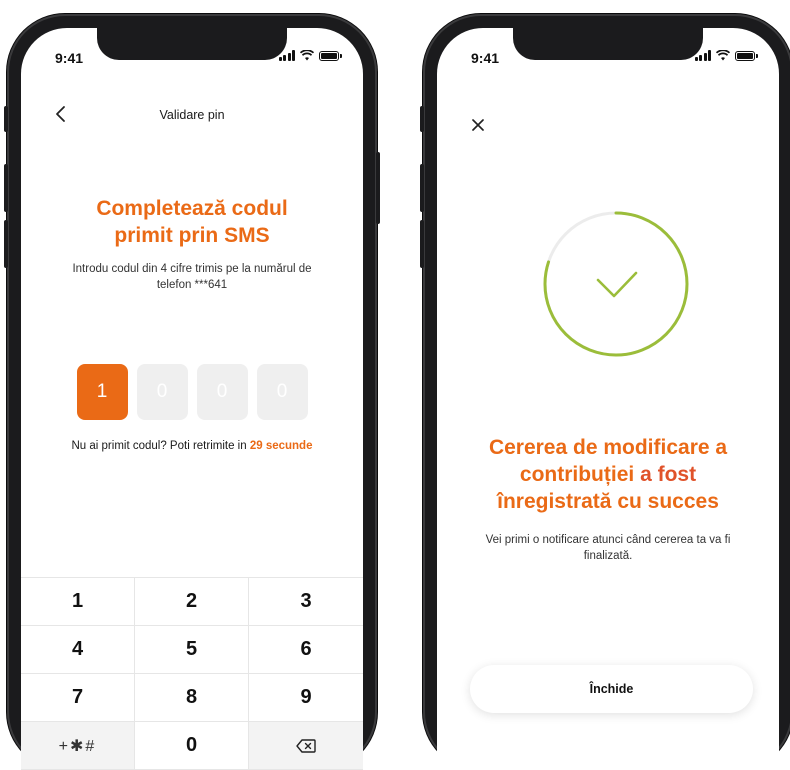 The image size is (790, 770). Describe the element at coordinates (611, 689) in the screenshot. I see `close-button: Închide` at that location.